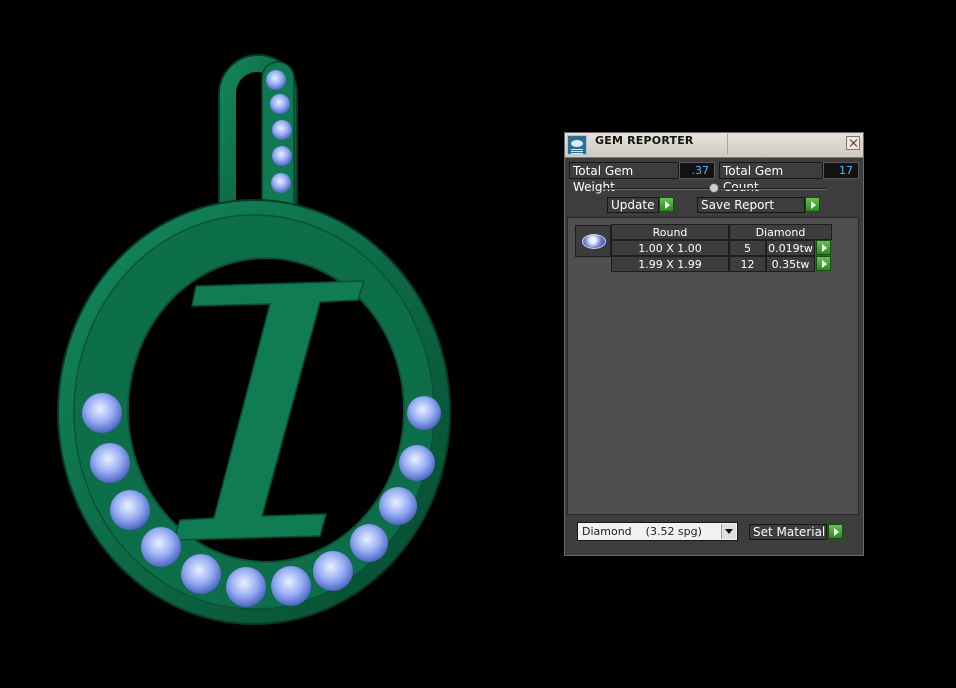 This screenshot has width=956, height=688. Describe the element at coordinates (644, 140) in the screenshot. I see `panel-title: GEM REPORTER` at that location.